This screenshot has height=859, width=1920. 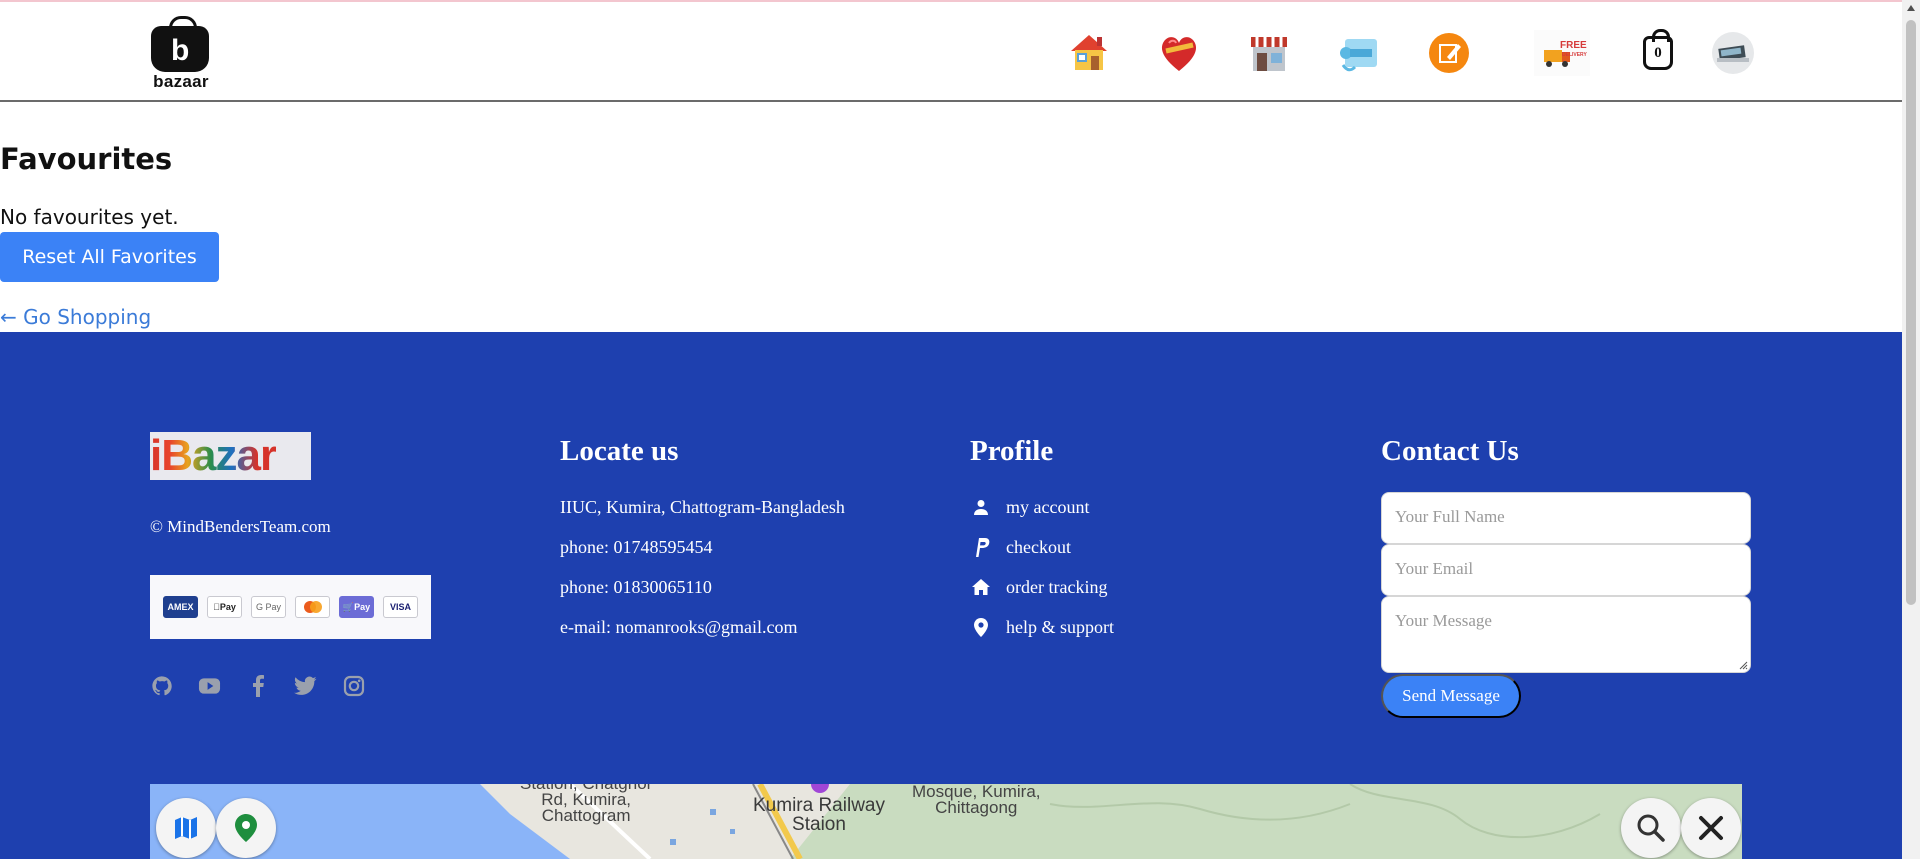 What do you see at coordinates (86, 159) in the screenshot?
I see `page-title: Favourites` at bounding box center [86, 159].